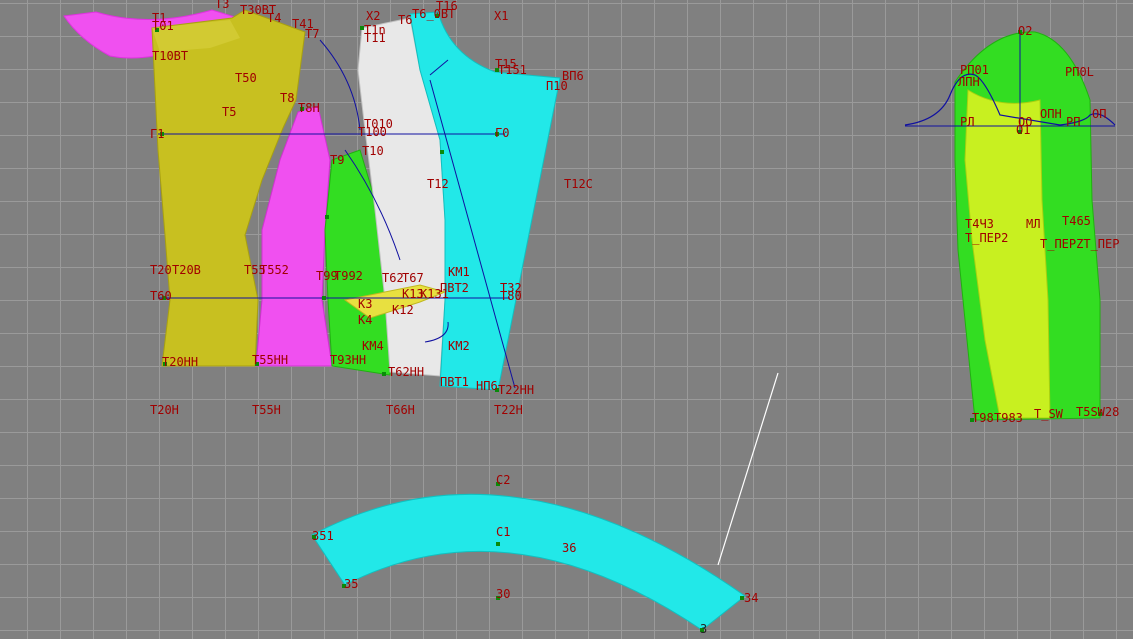 This screenshot has width=1133, height=639. Describe the element at coordinates (400, 410) in the screenshot. I see `label-t66h: T66H` at that location.